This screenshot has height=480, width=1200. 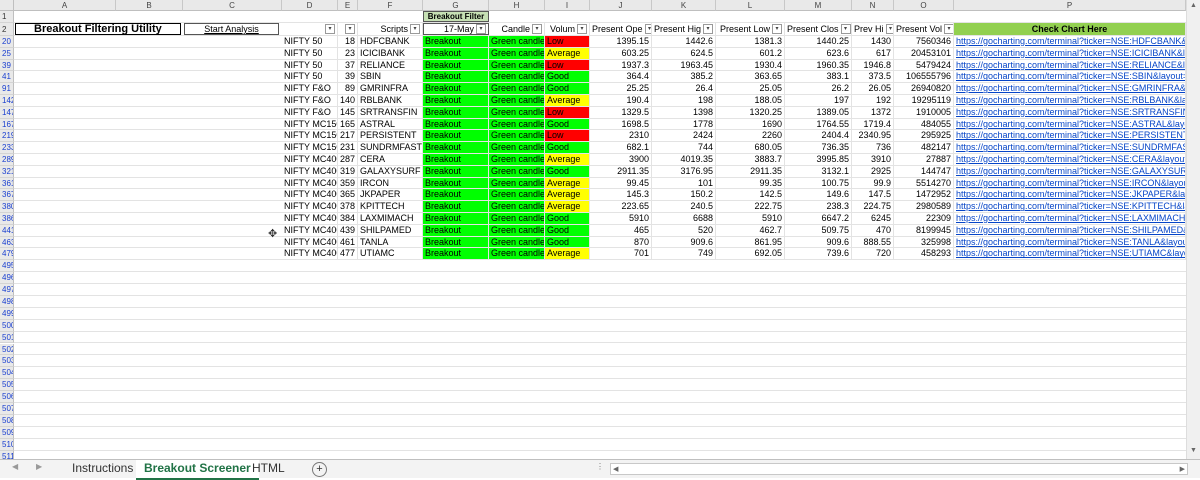 I want to click on tab-html: HTML, so click(x=268, y=469).